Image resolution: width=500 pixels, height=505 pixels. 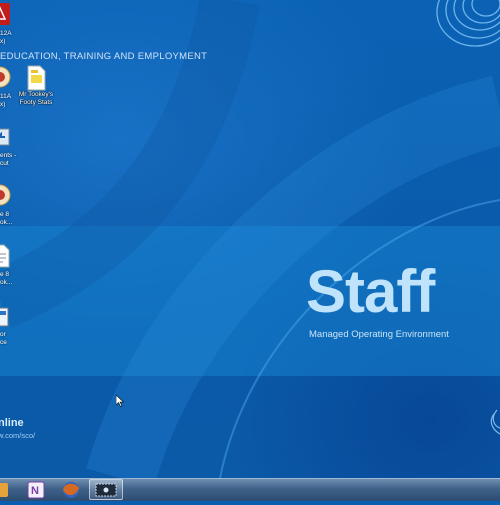 I want to click on recorder-icon, so click(x=106, y=490).